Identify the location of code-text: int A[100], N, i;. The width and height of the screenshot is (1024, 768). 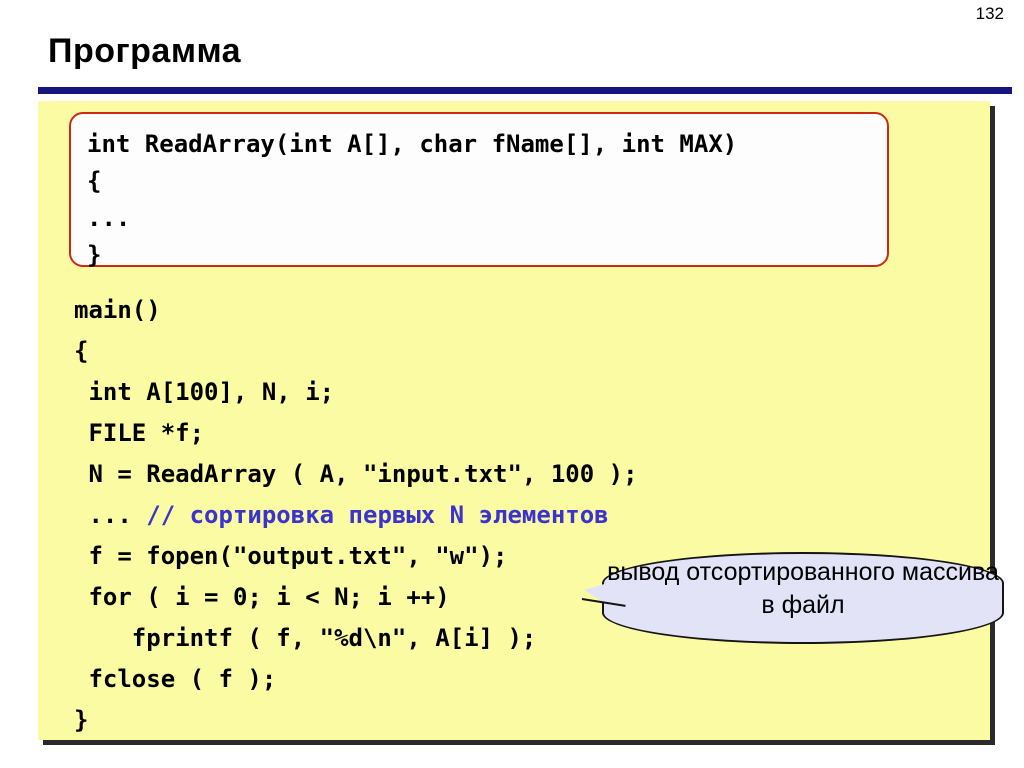
(204, 392).